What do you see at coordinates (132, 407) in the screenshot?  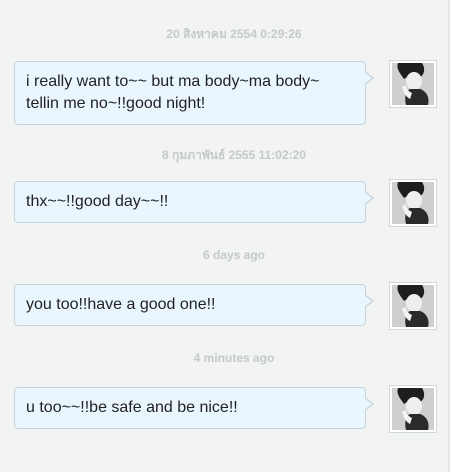 I see `message-text: u too~~!!be safe and be nice!!` at bounding box center [132, 407].